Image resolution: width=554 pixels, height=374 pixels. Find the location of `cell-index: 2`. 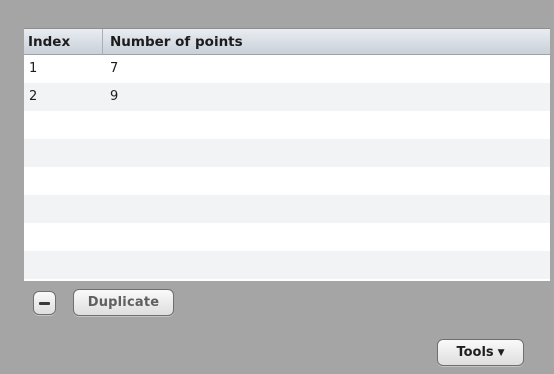

cell-index: 2 is located at coordinates (33, 96).